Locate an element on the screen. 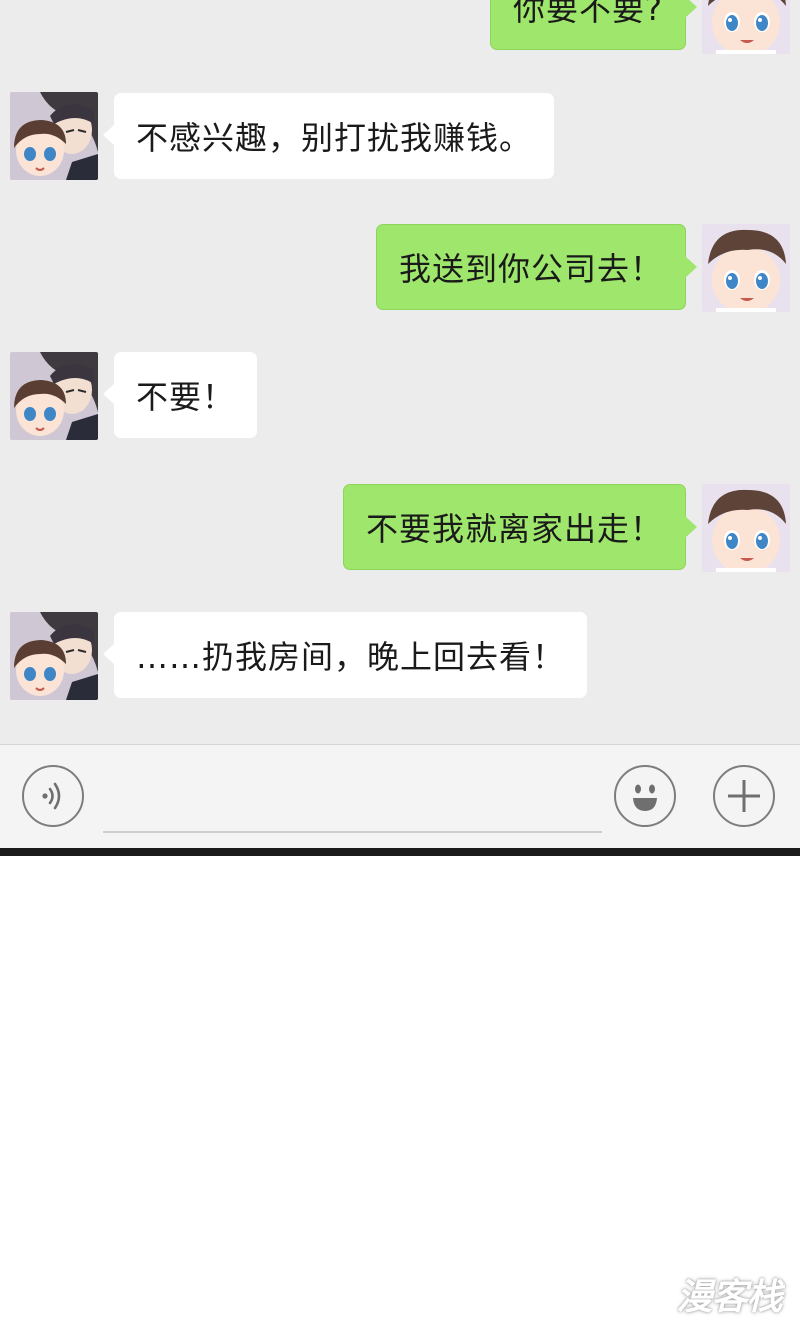 The width and height of the screenshot is (800, 1330). message-text: 不感兴趣，别打扰我赚钱。 is located at coordinates (334, 138).